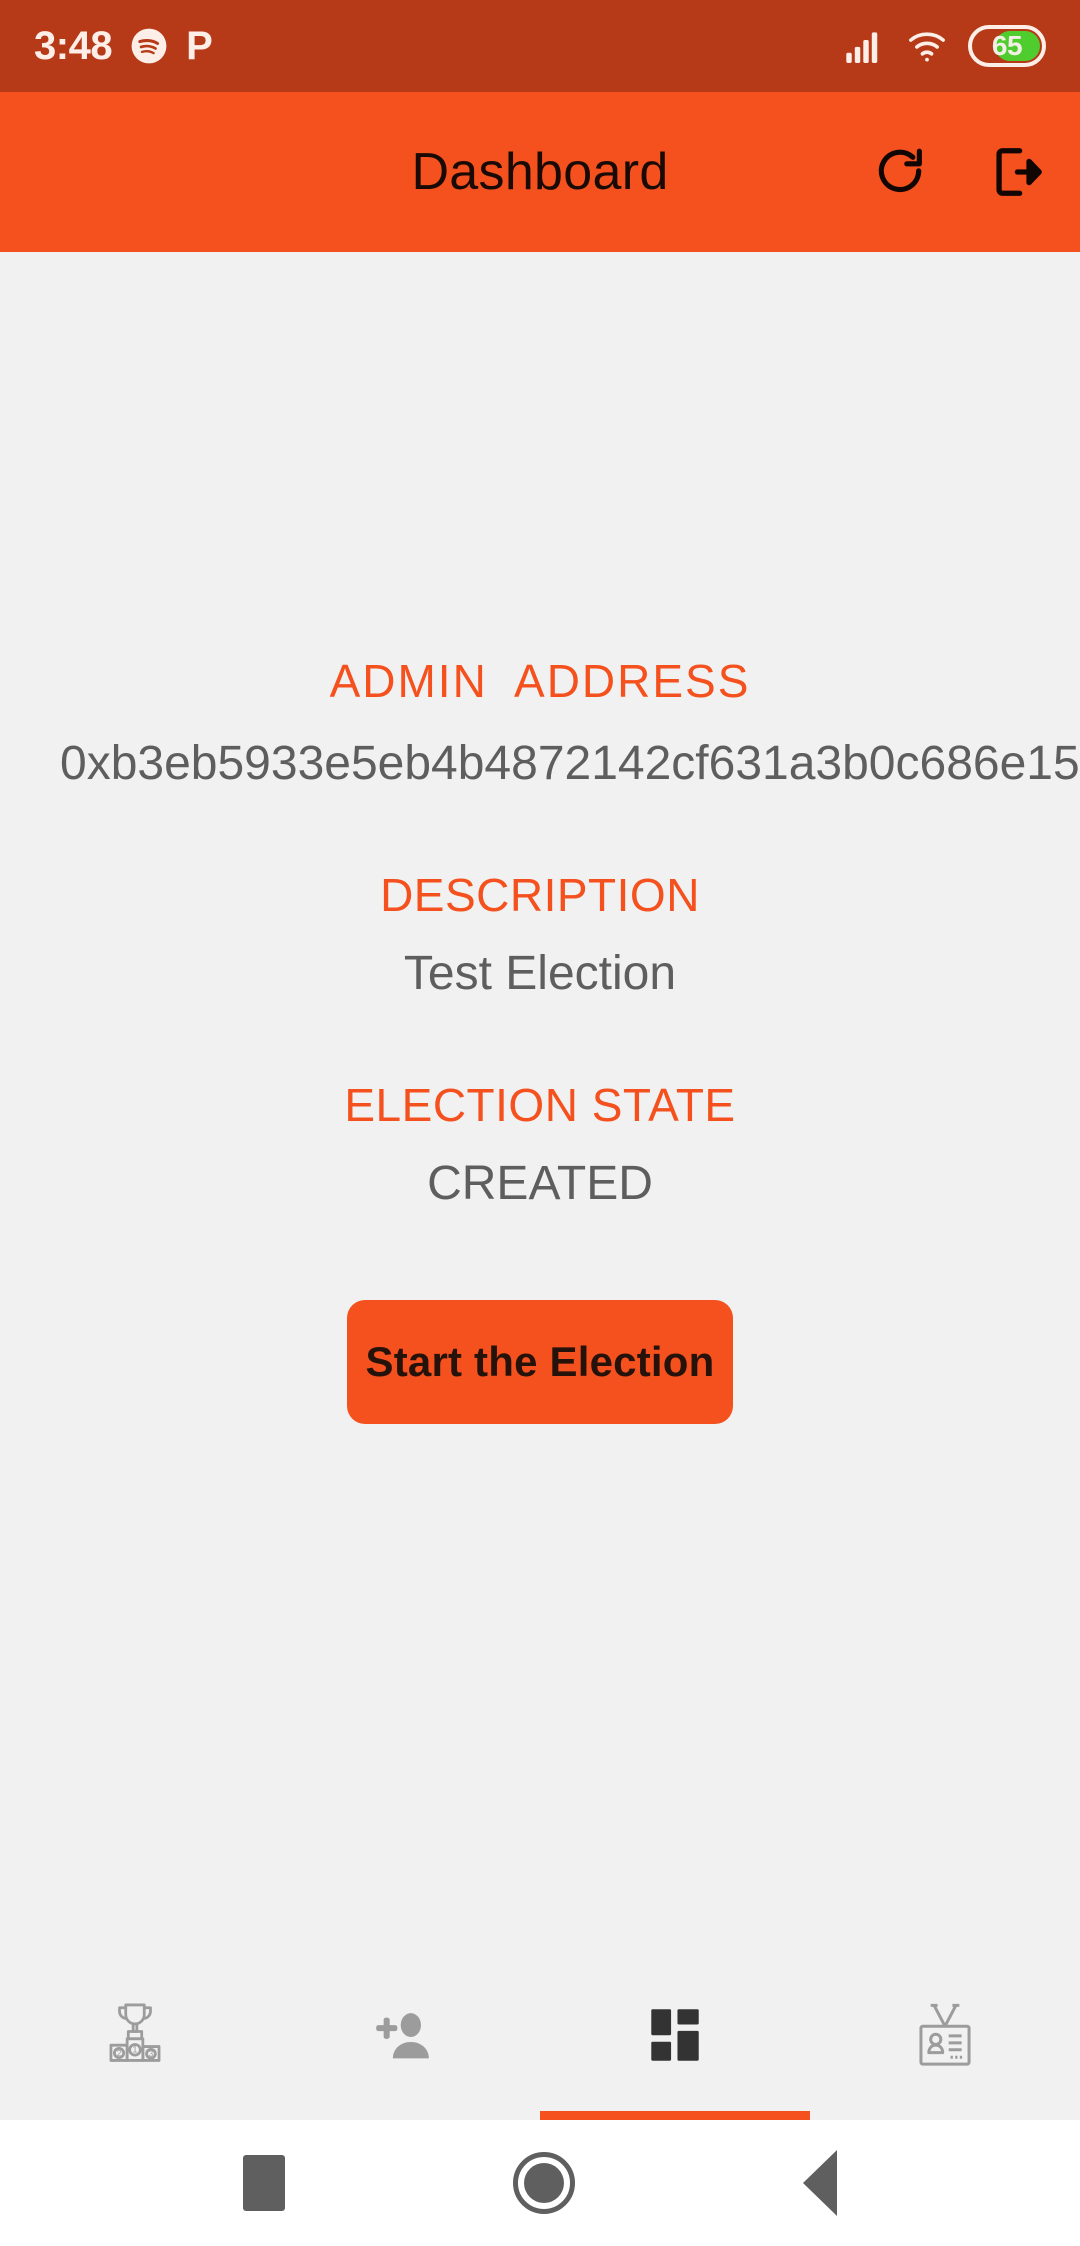  What do you see at coordinates (73, 45) in the screenshot?
I see `status-time: 3:48` at bounding box center [73, 45].